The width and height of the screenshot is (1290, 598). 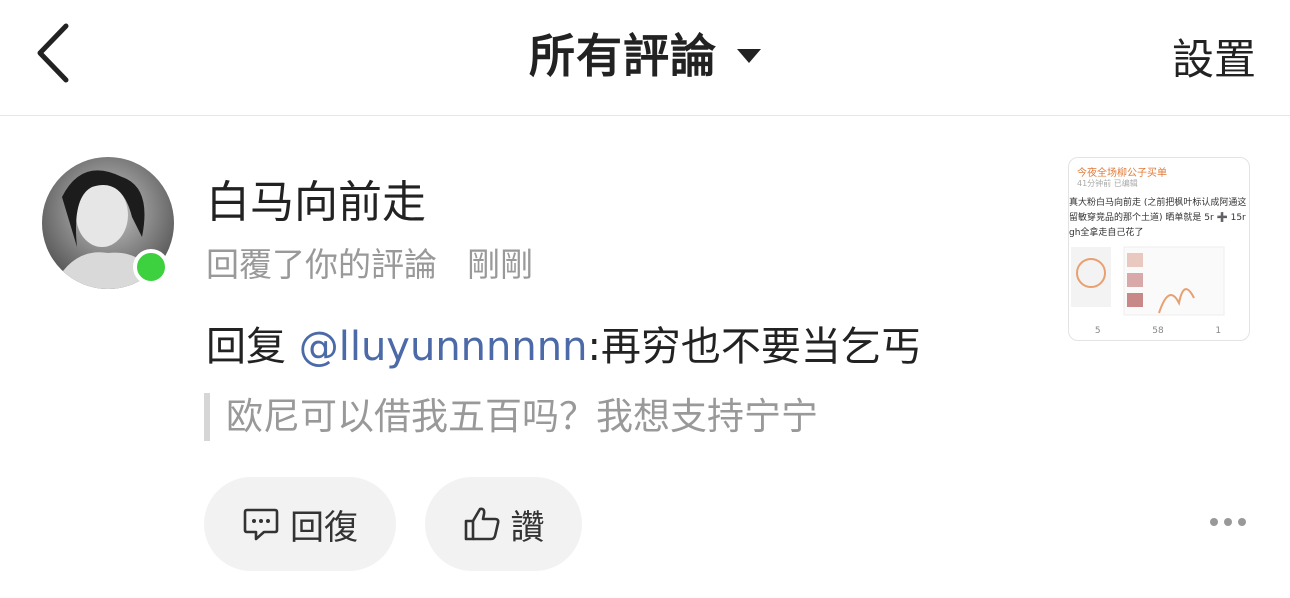 I want to click on reply-label: 回復, so click(x=324, y=527).